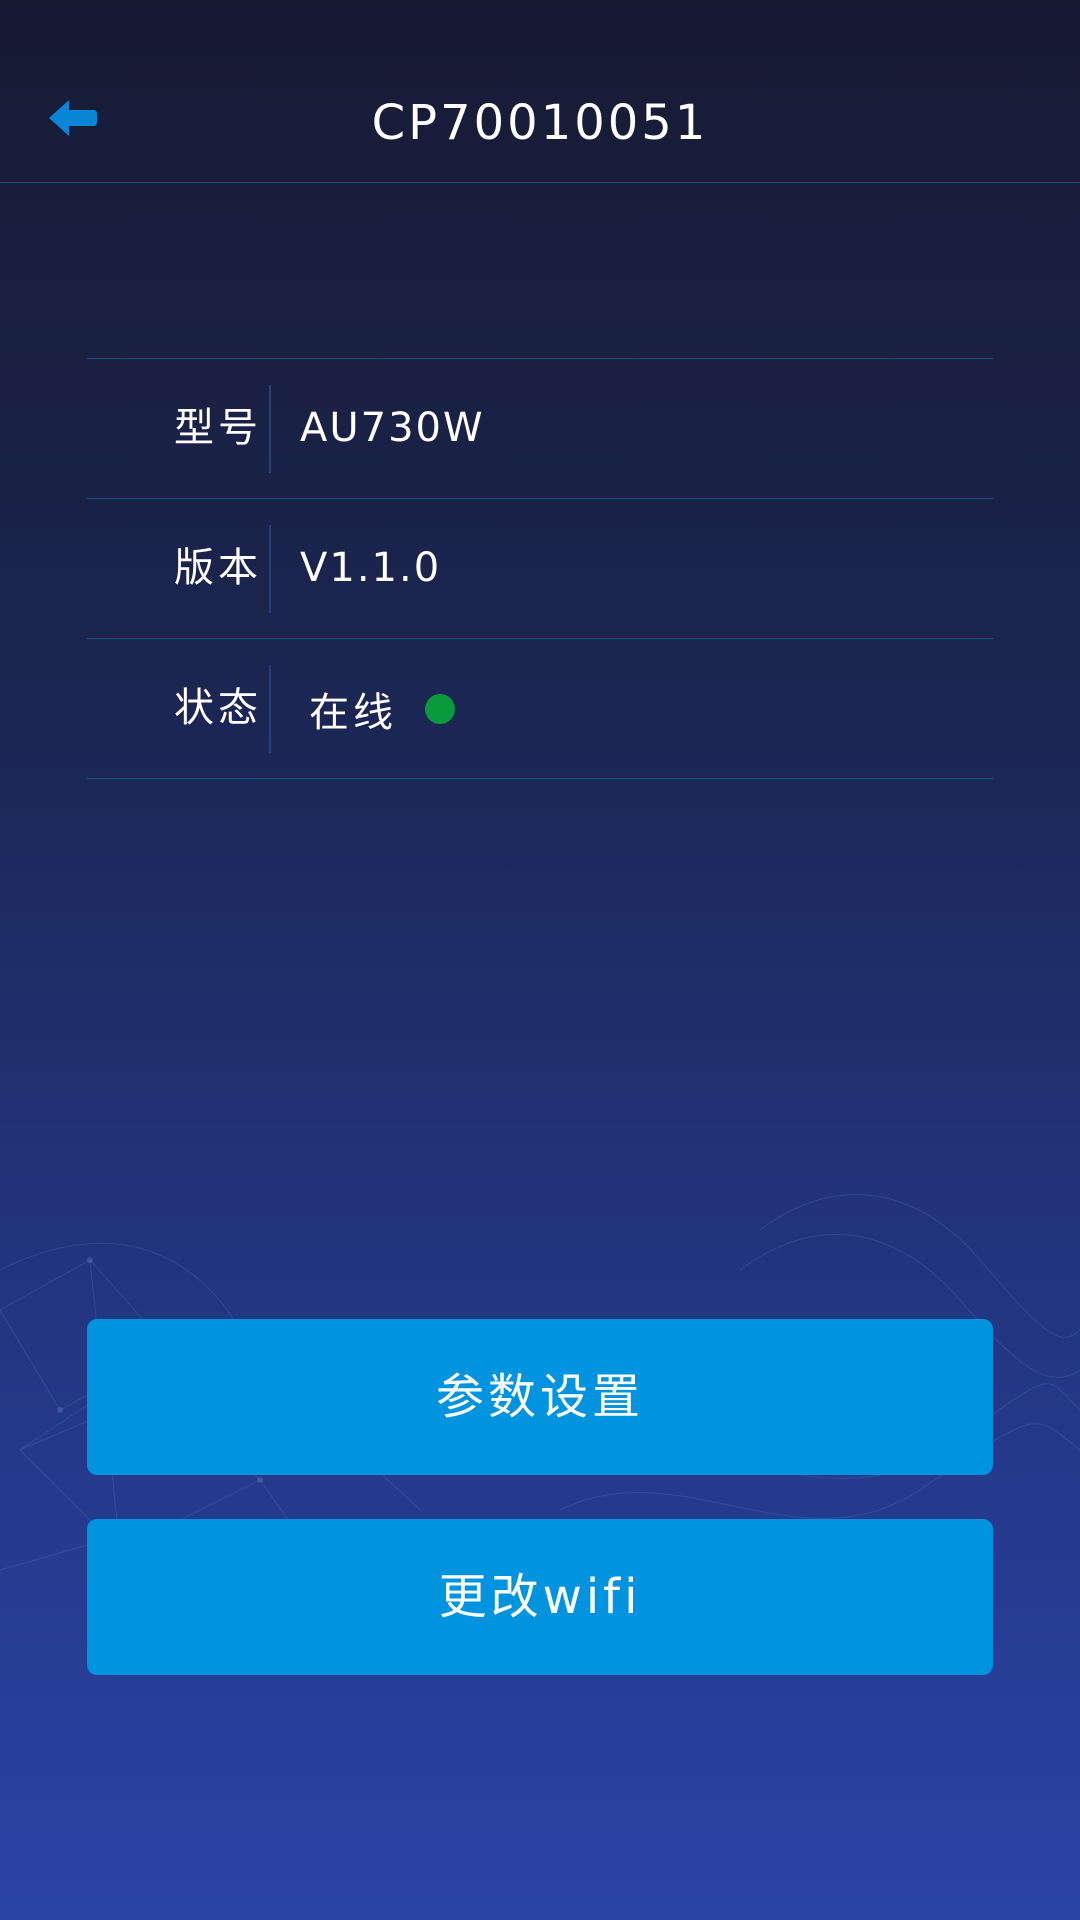  Describe the element at coordinates (540, 709) in the screenshot. I see `info-row-status: 状态 在线` at that location.